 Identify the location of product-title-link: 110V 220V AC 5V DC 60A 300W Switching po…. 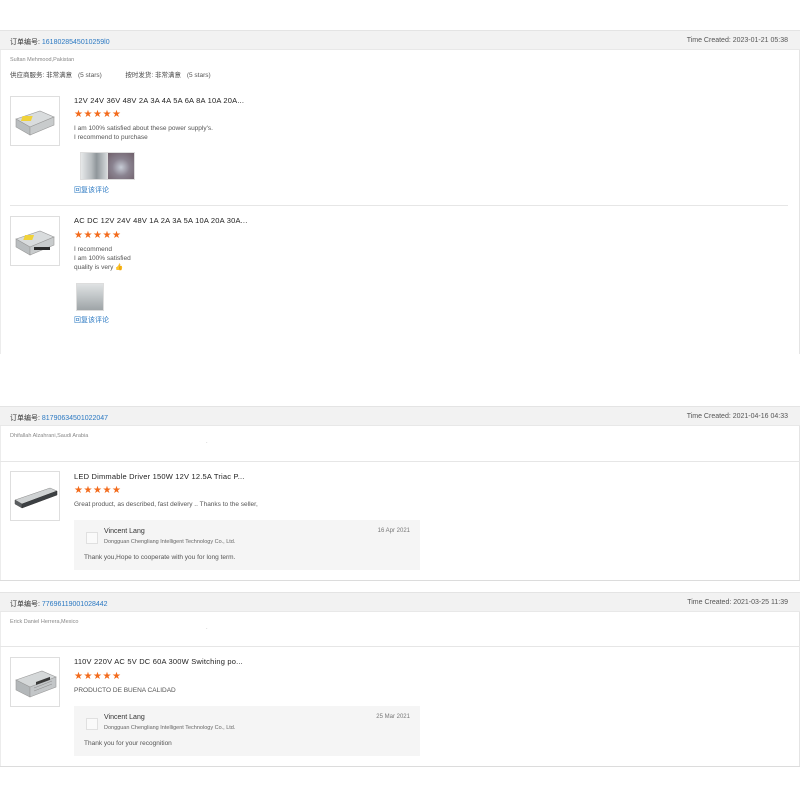
(158, 661).